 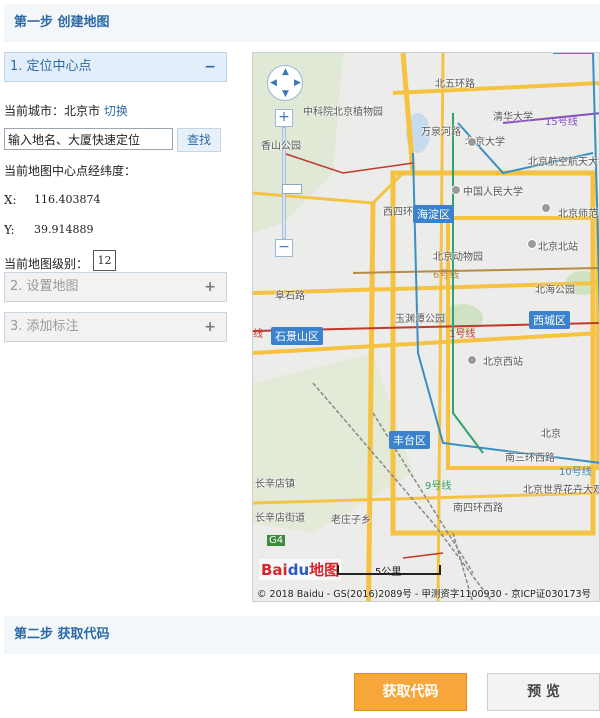 What do you see at coordinates (564, 162) in the screenshot?
I see `map-label: 北京航空航天大学` at bounding box center [564, 162].